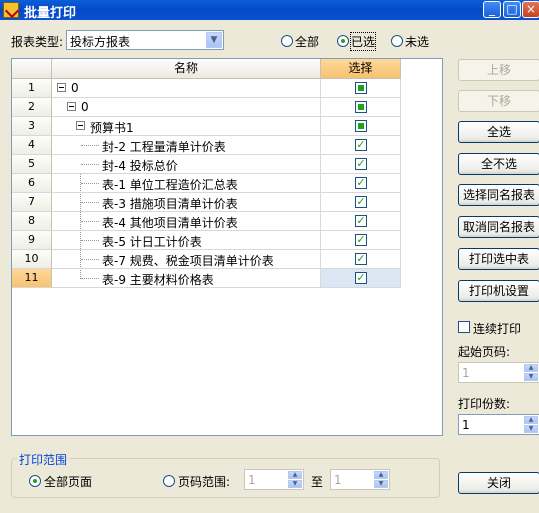 The width and height of the screenshot is (539, 513). What do you see at coordinates (498, 227) in the screenshot?
I see `cancel-same-name-button: 取消同名报表` at bounding box center [498, 227].